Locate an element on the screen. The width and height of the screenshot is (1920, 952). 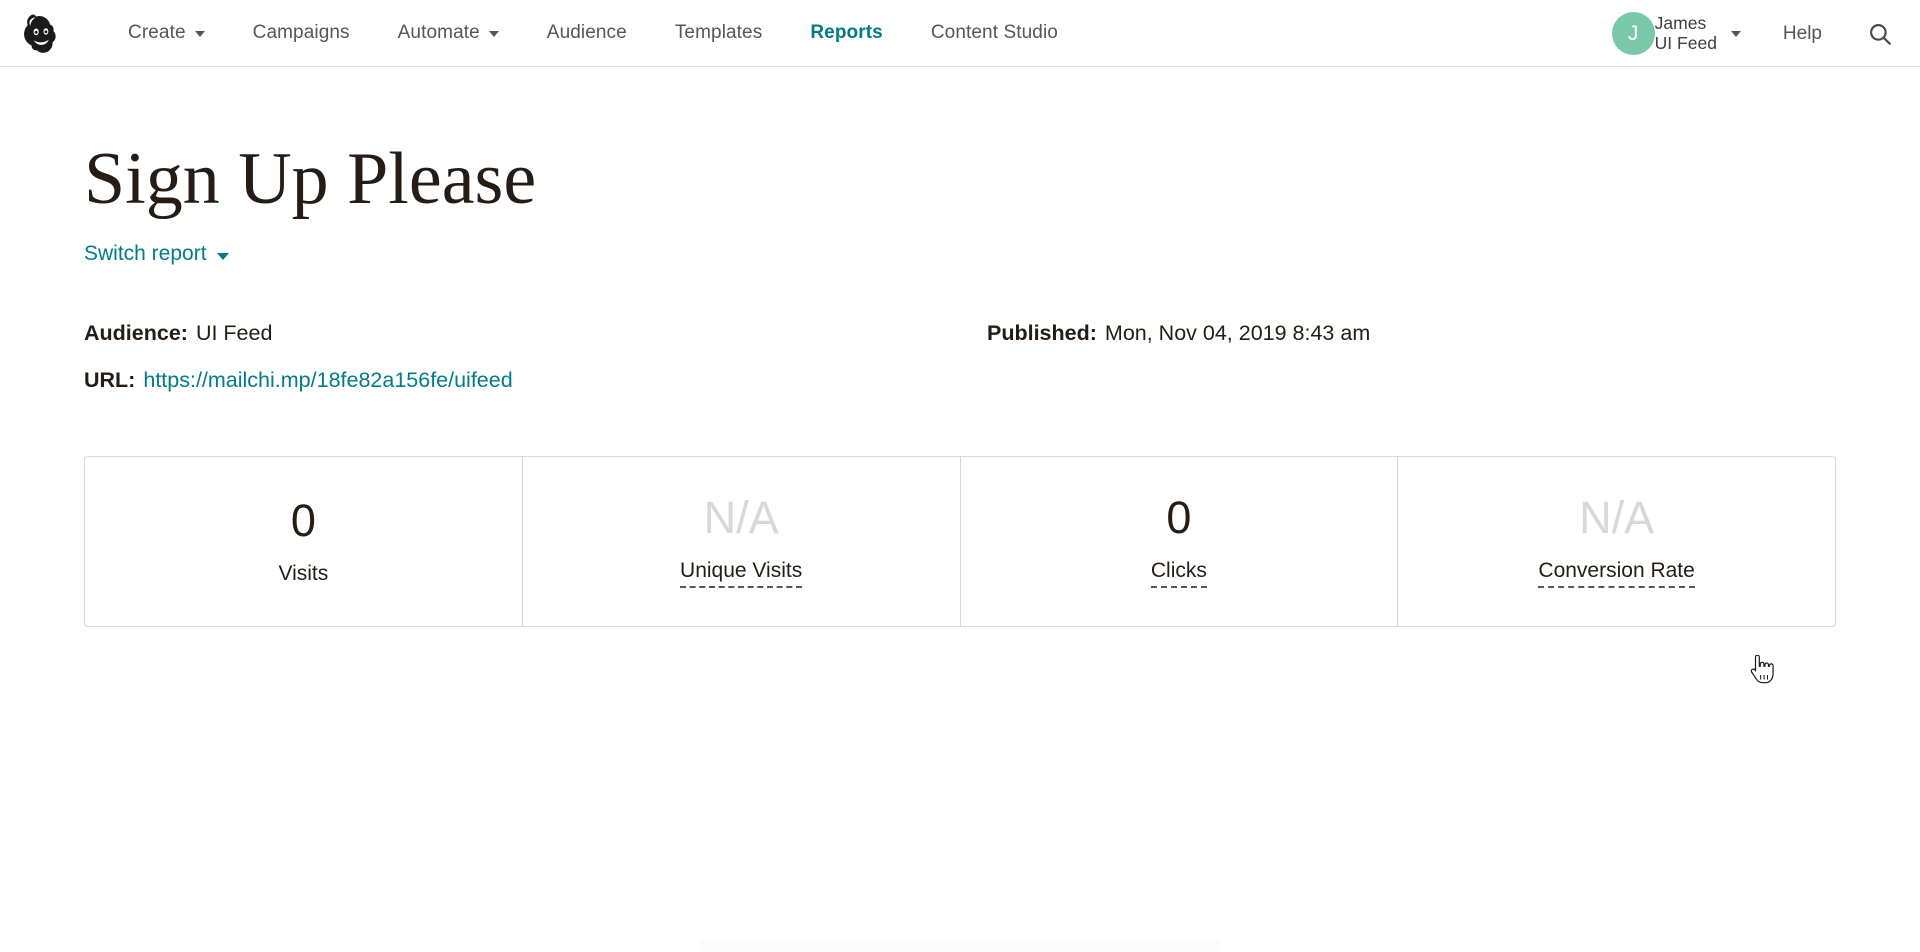
nav-item-automate: Automate is located at coordinates (448, 33).